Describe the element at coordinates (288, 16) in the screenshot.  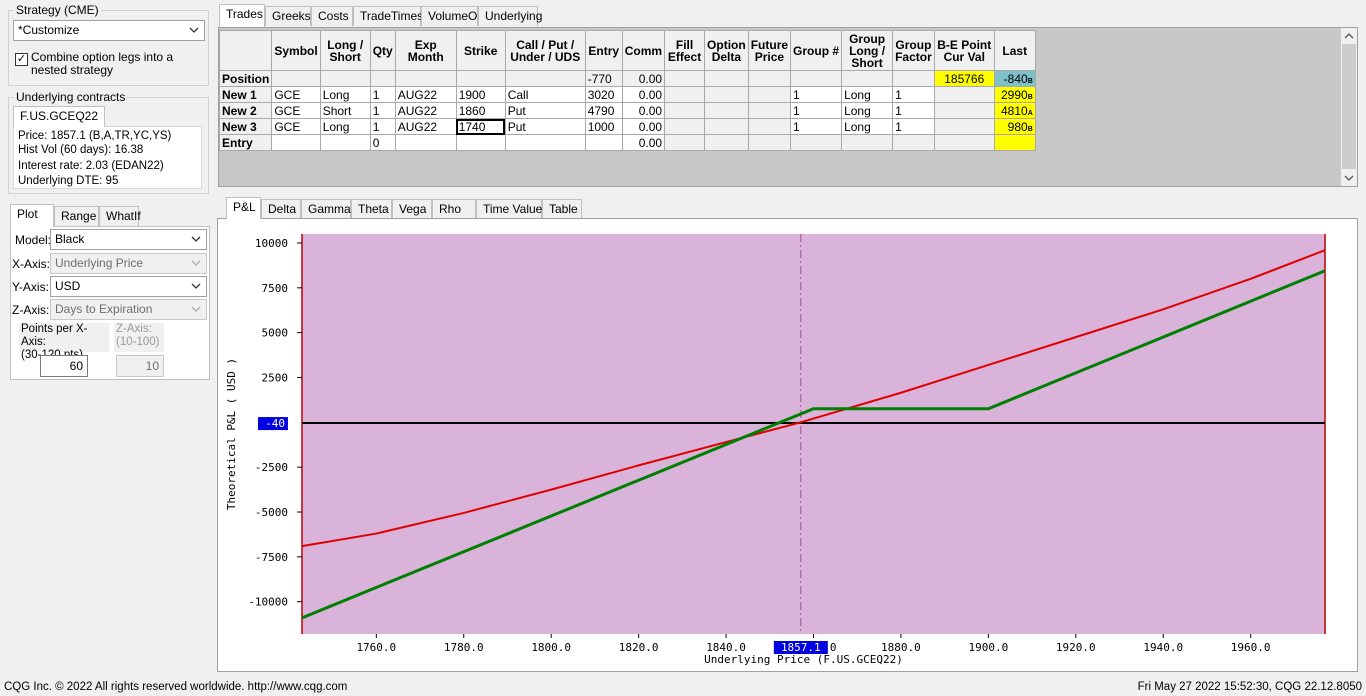
I see `tab-greeks: Greeks` at that location.